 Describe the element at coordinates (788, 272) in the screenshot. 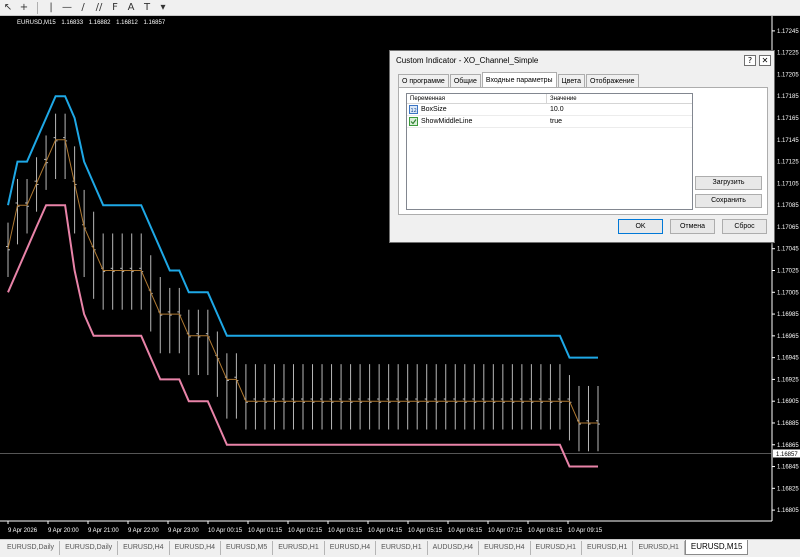

I see `price-tick-label: 1.17025` at that location.